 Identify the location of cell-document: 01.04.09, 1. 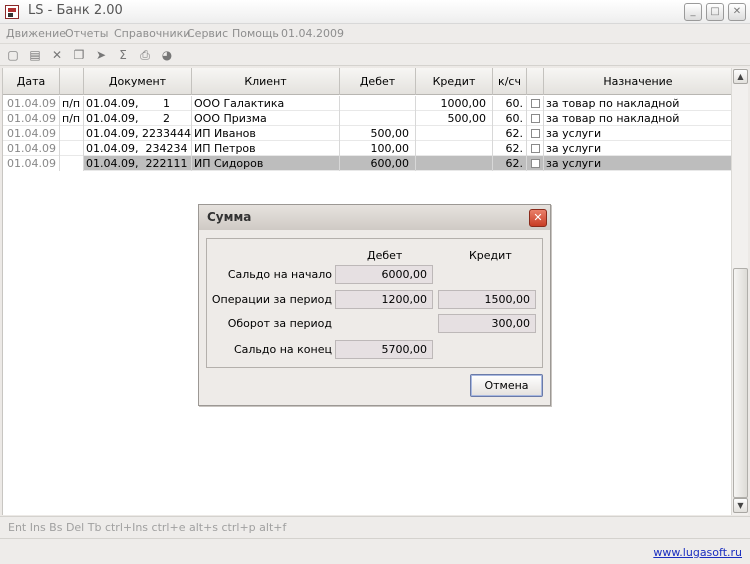
(138, 103).